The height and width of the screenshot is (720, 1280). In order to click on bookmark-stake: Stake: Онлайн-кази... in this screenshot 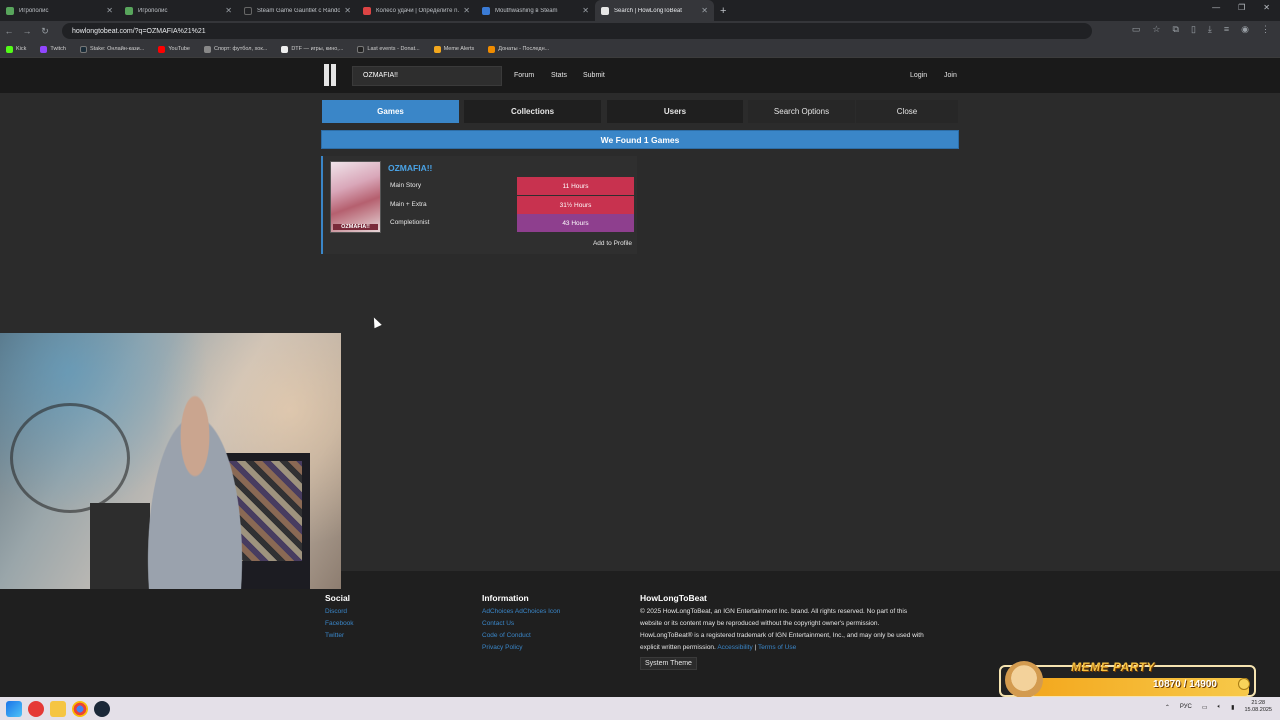, I will do `click(112, 49)`.